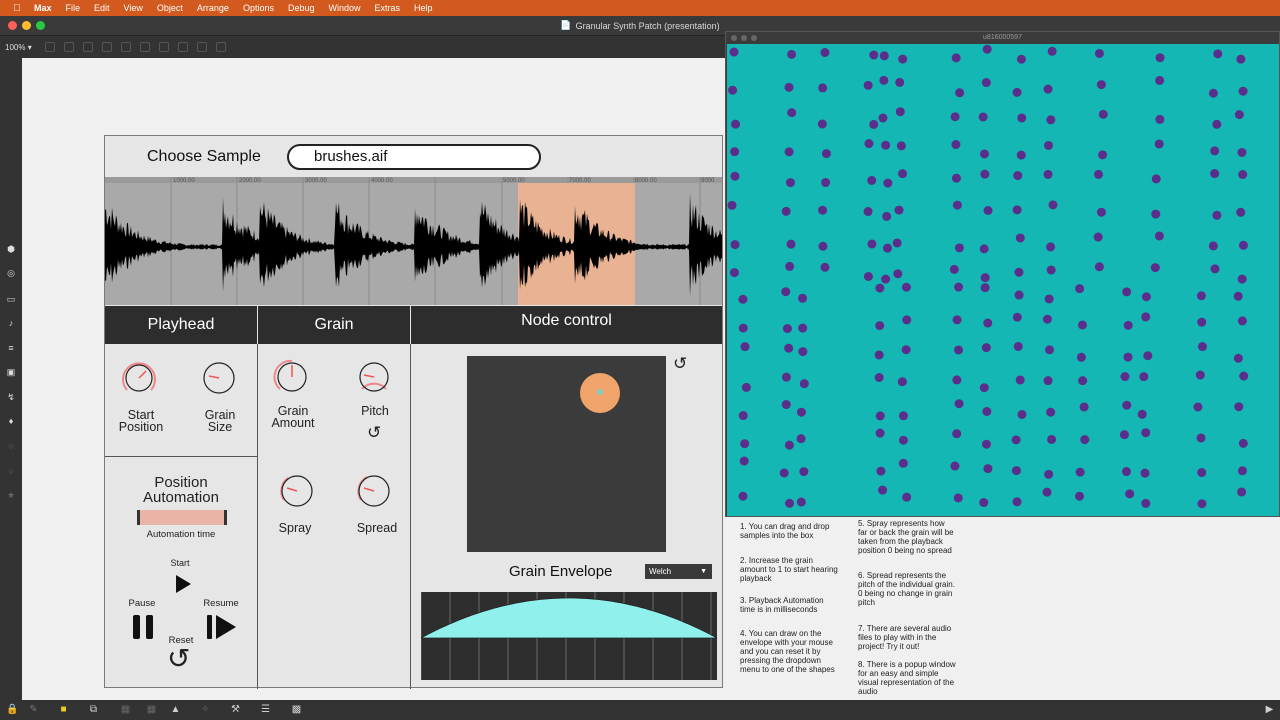  What do you see at coordinates (11, 299) in the screenshot?
I see `display-icon: ▭` at bounding box center [11, 299].